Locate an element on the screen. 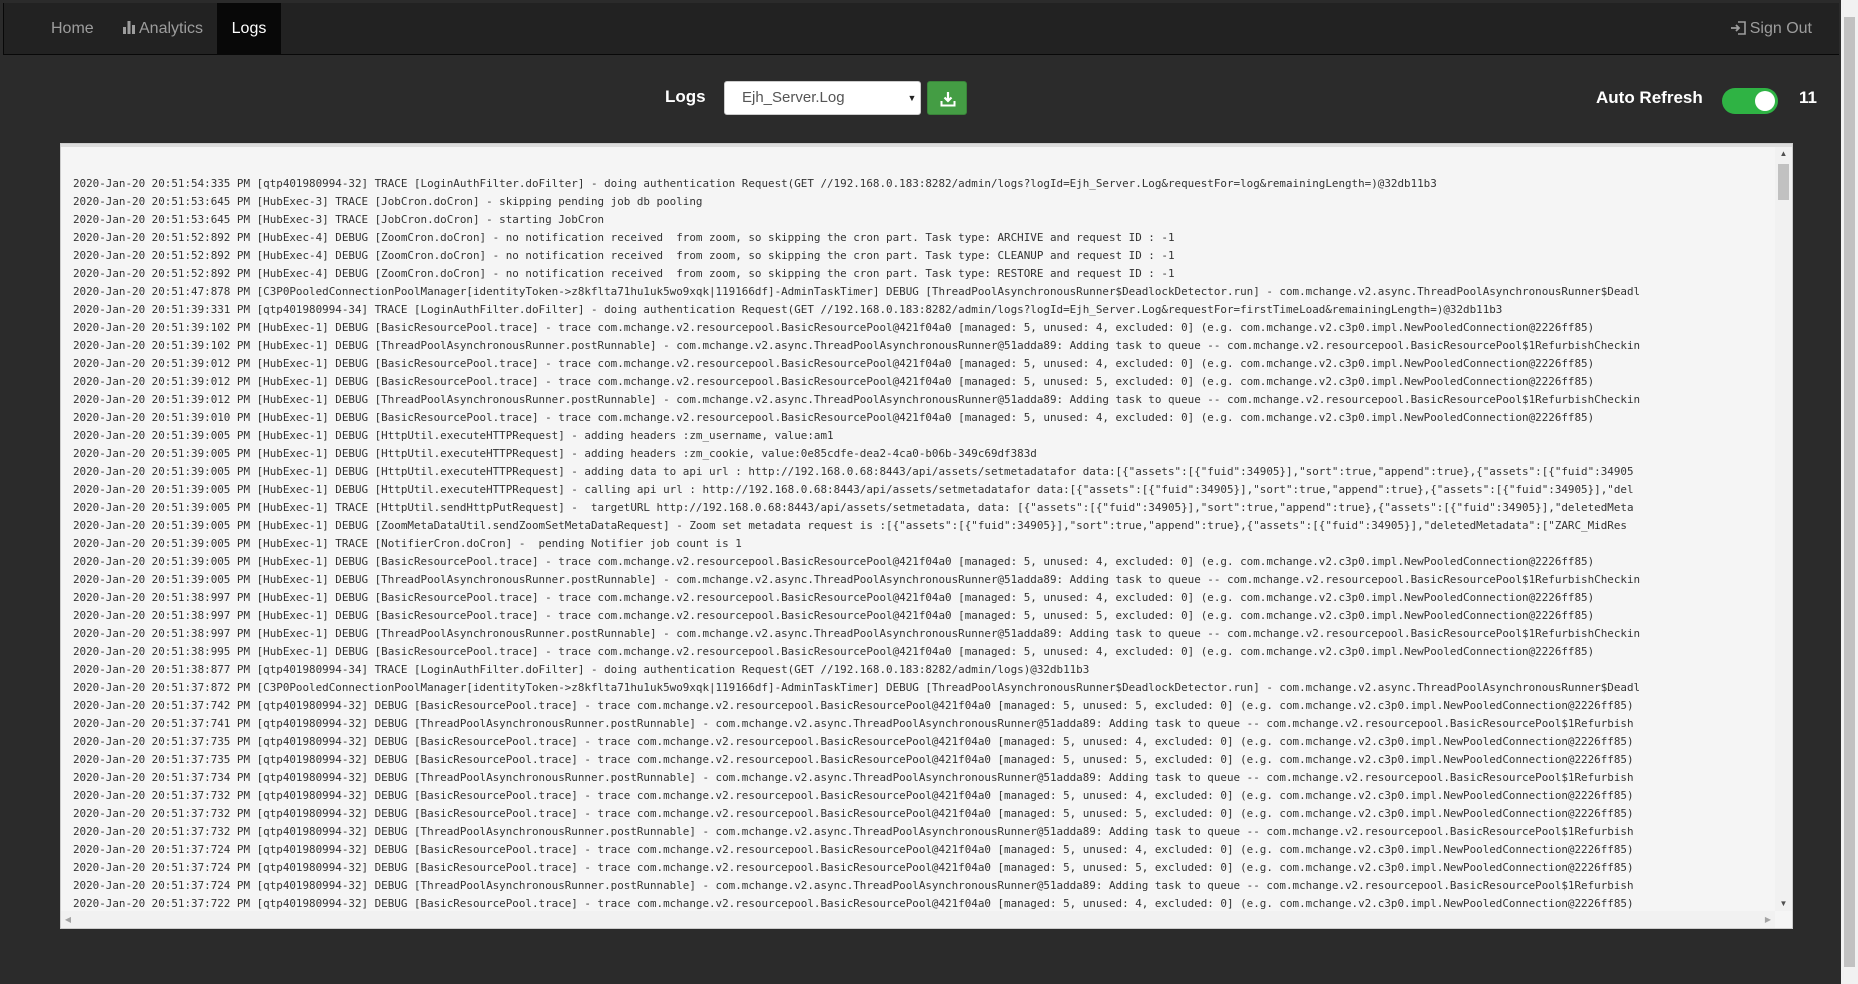 The height and width of the screenshot is (984, 1858). nav-analytics: Analytics is located at coordinates (163, 29).